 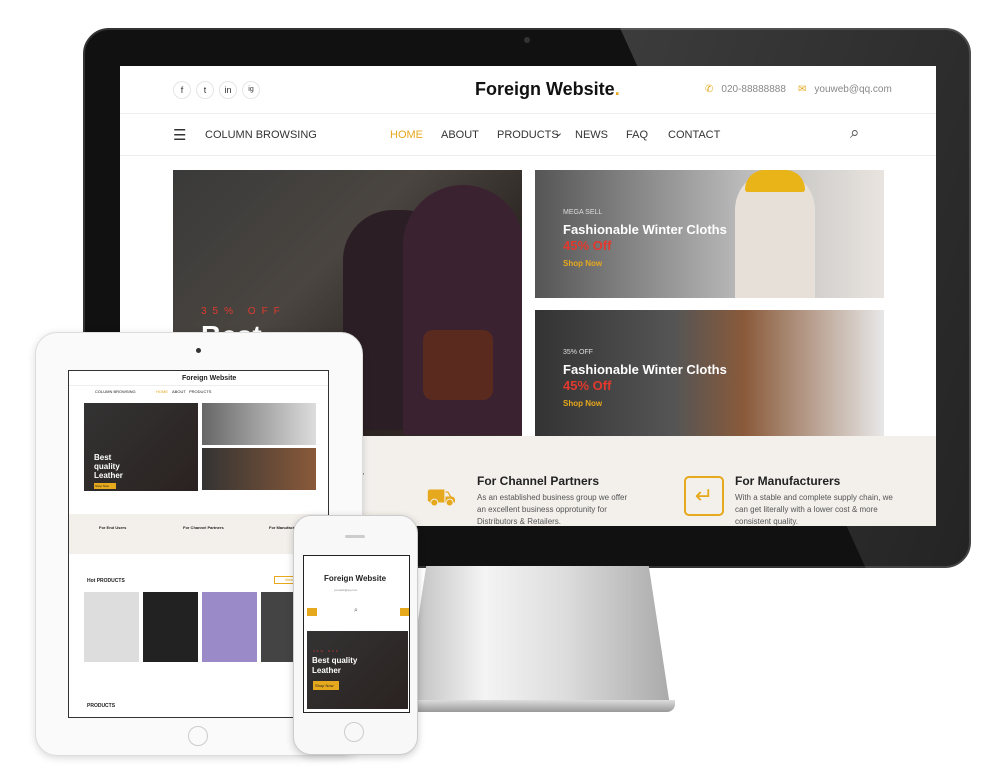 I want to click on twitter-icon: t, so click(x=205, y=90).